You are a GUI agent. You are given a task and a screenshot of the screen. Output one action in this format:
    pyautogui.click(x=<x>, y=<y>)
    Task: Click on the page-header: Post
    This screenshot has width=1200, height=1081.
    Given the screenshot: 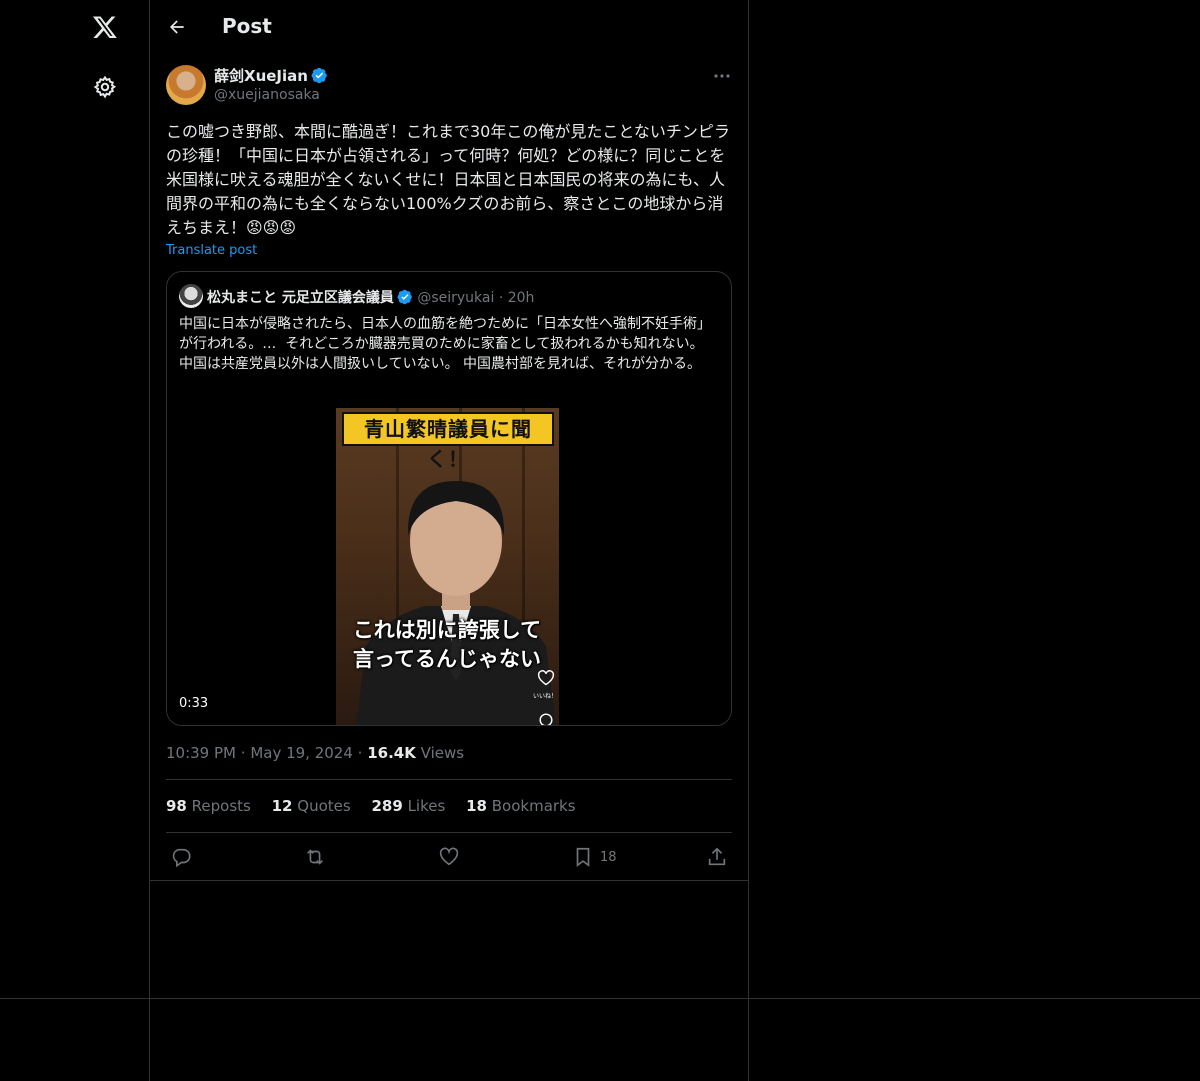 What is the action you would take?
    pyautogui.click(x=449, y=27)
    